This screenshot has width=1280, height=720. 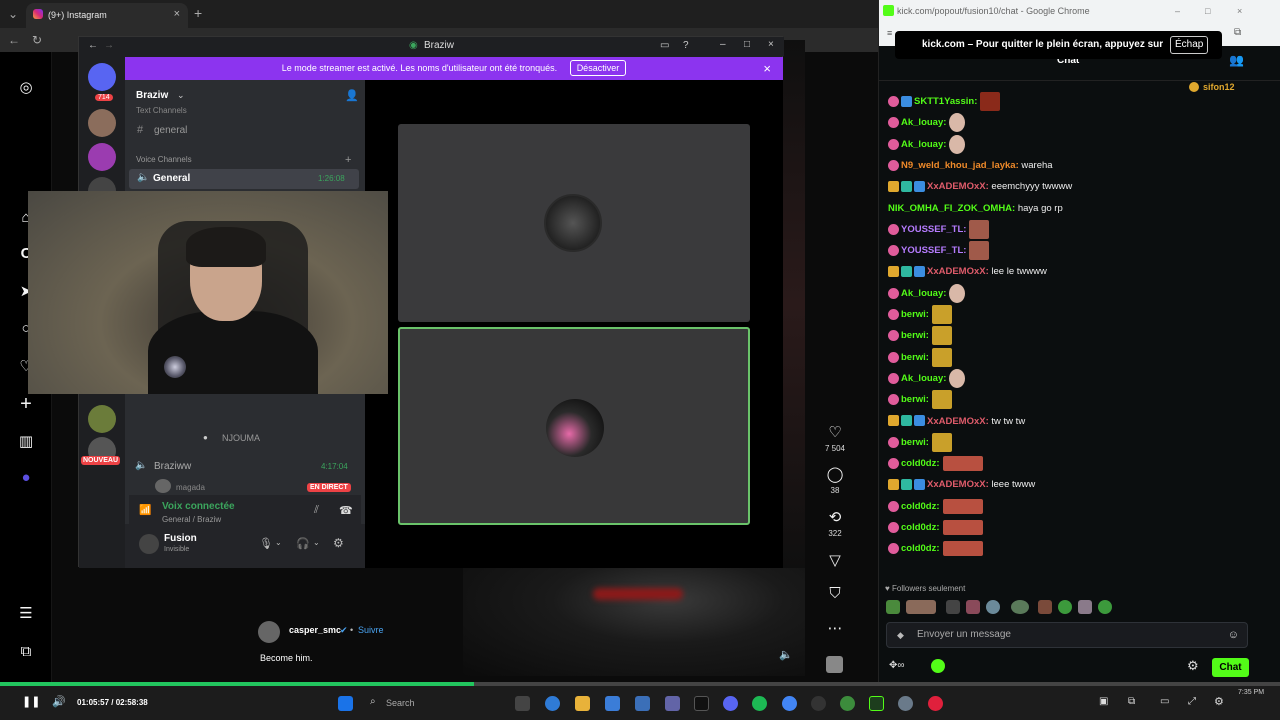 I want to click on translate-icon: ⧉, so click(x=1237, y=32).